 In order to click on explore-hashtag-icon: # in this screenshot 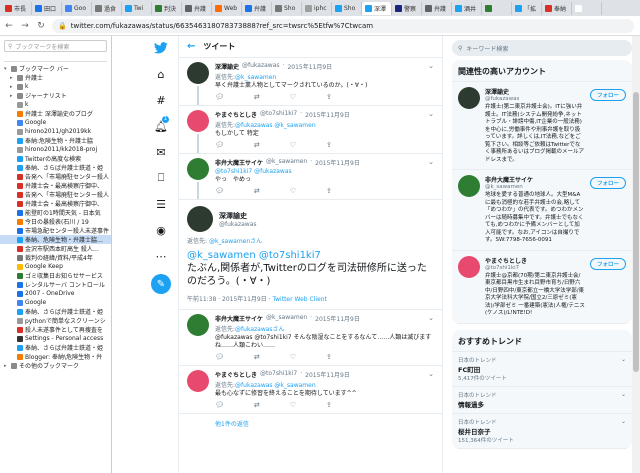, I will do `click(161, 100)`.